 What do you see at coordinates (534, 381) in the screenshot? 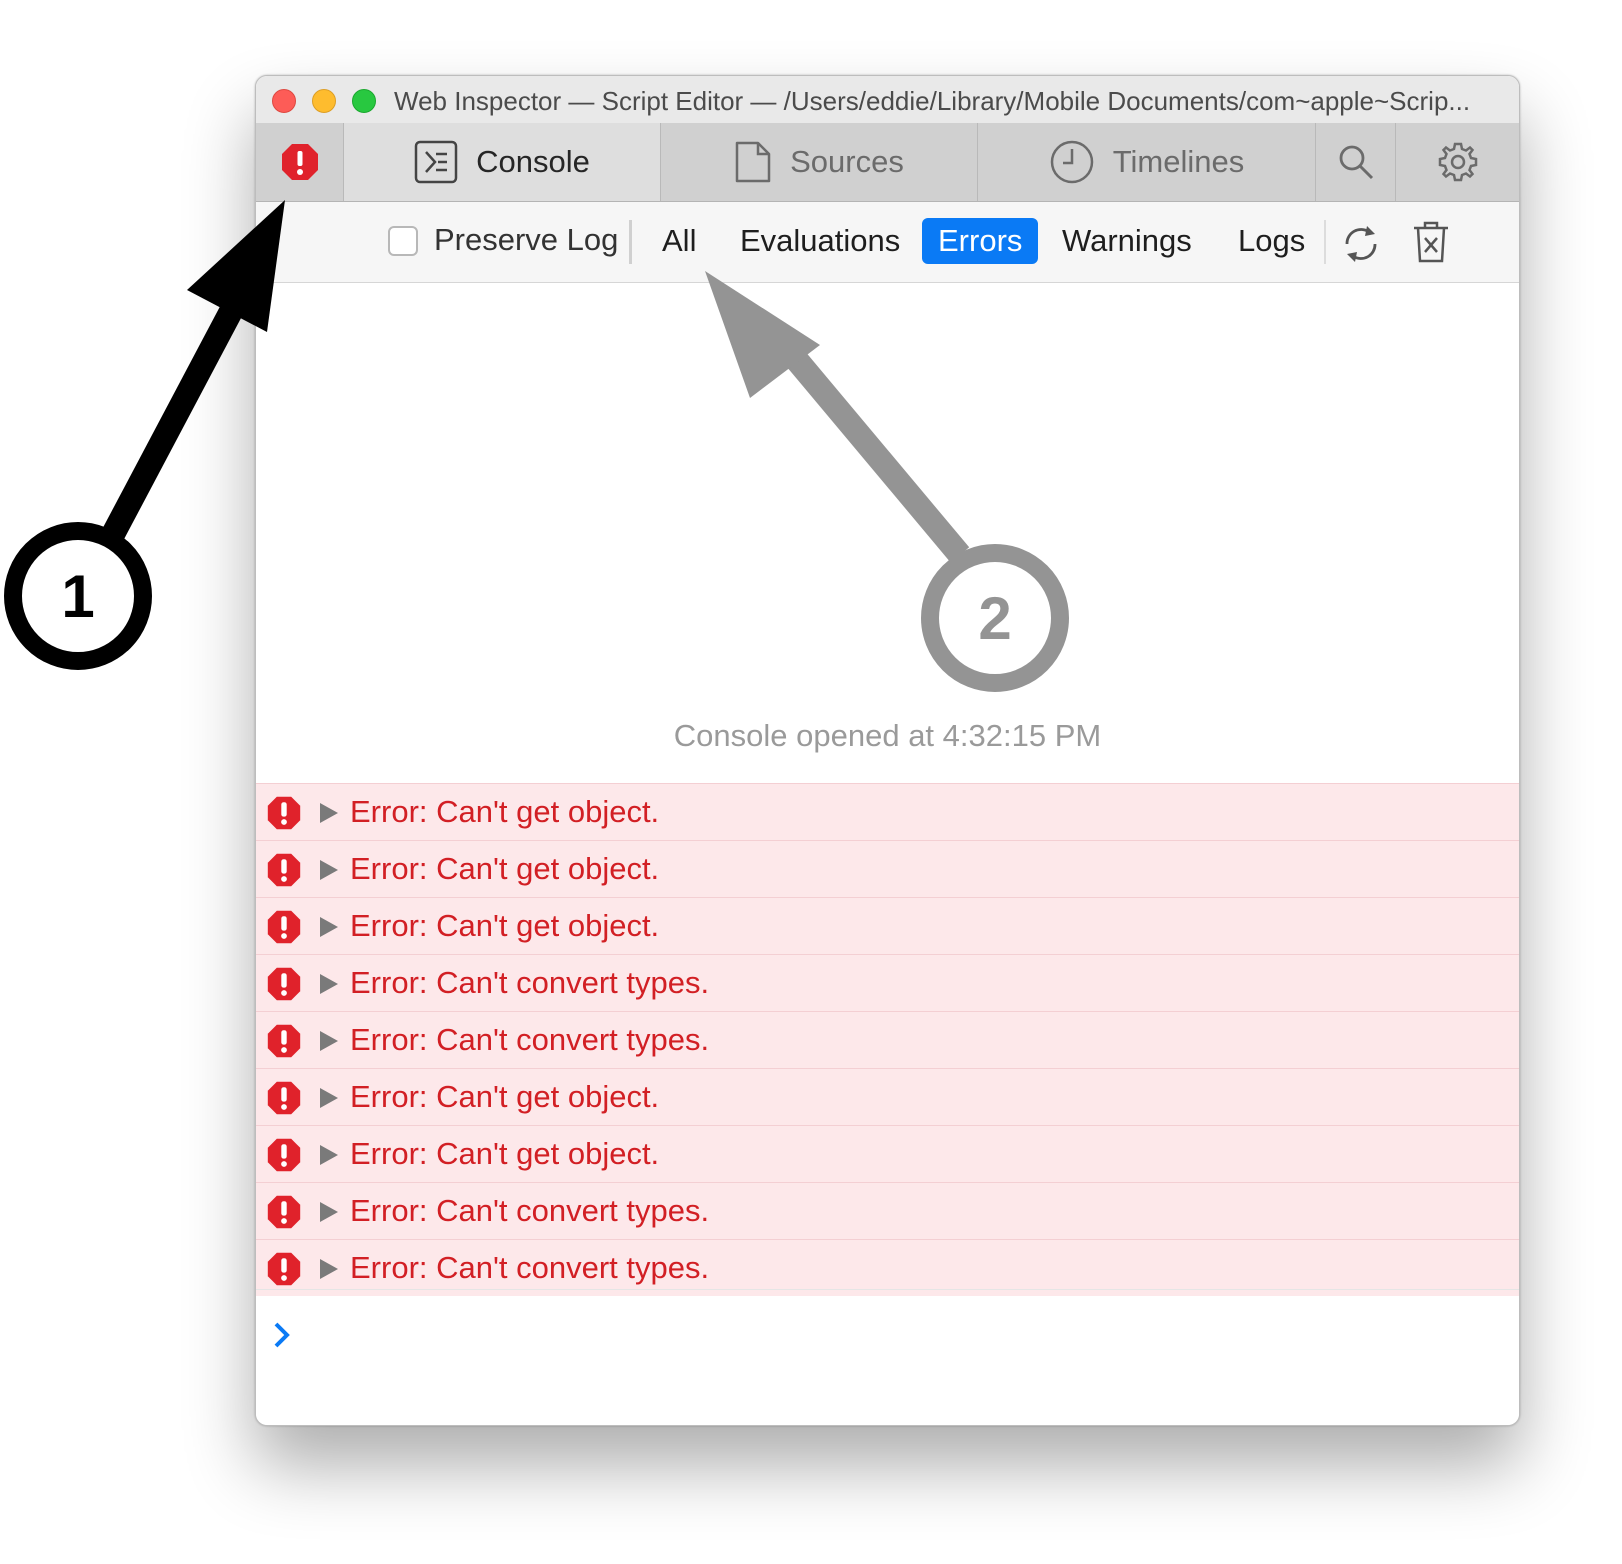
I see `annotation-arrows` at bounding box center [534, 381].